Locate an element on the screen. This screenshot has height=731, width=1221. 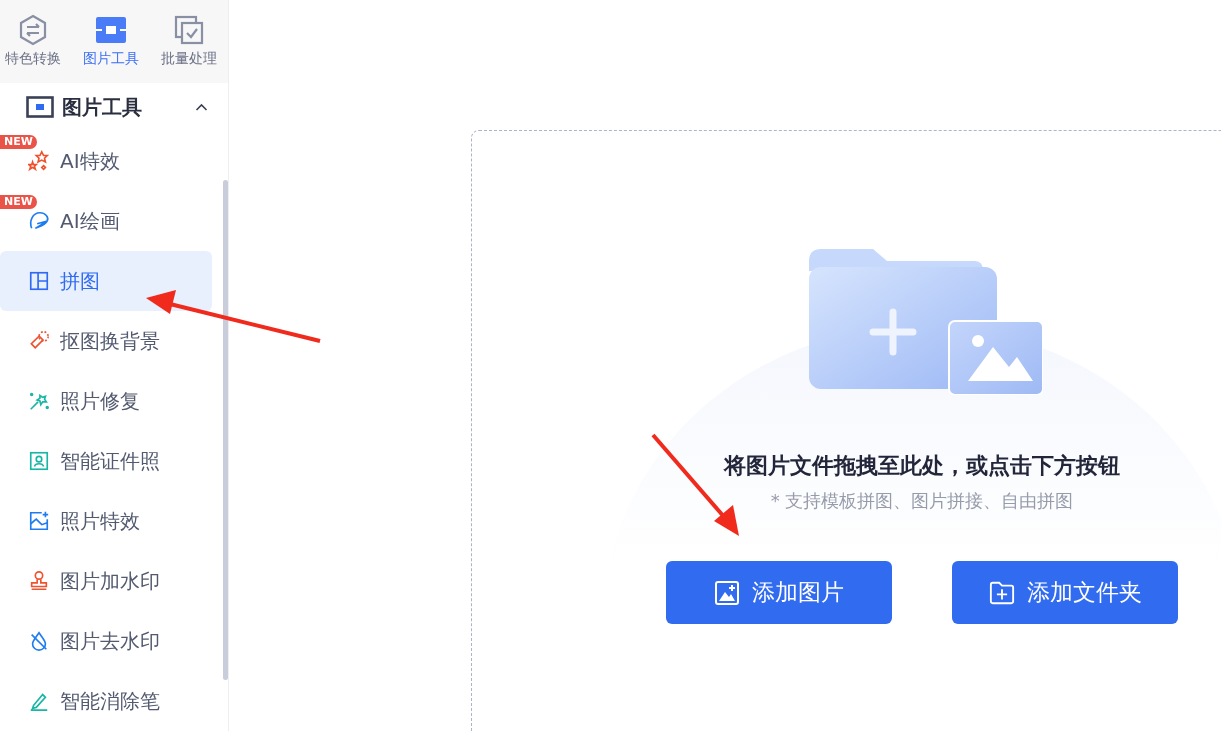
paint-icon is located at coordinates (39, 221).